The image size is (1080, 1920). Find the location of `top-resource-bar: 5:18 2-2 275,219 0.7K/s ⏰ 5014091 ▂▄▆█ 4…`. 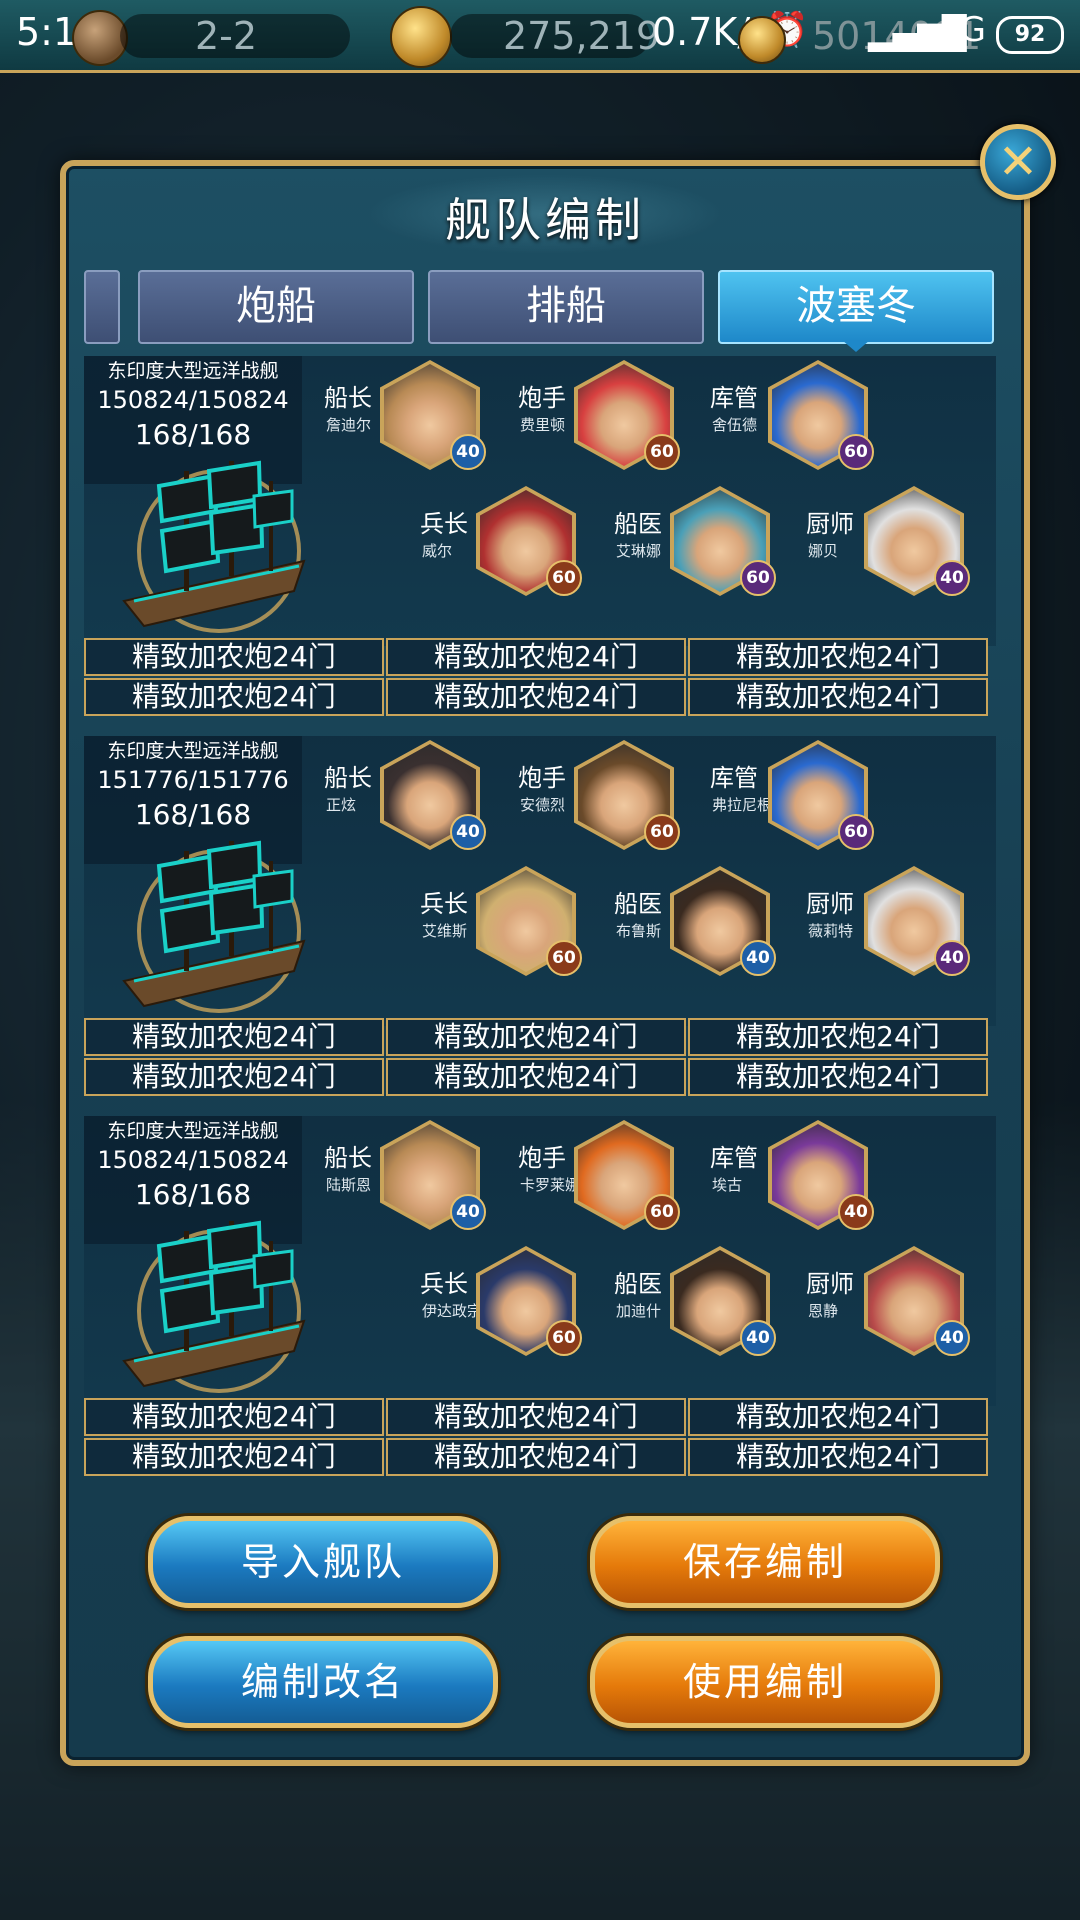

top-resource-bar: 5:18 2-2 275,219 0.7K/s ⏰ 5014091 ▂▄▆█ 4… is located at coordinates (540, 36).